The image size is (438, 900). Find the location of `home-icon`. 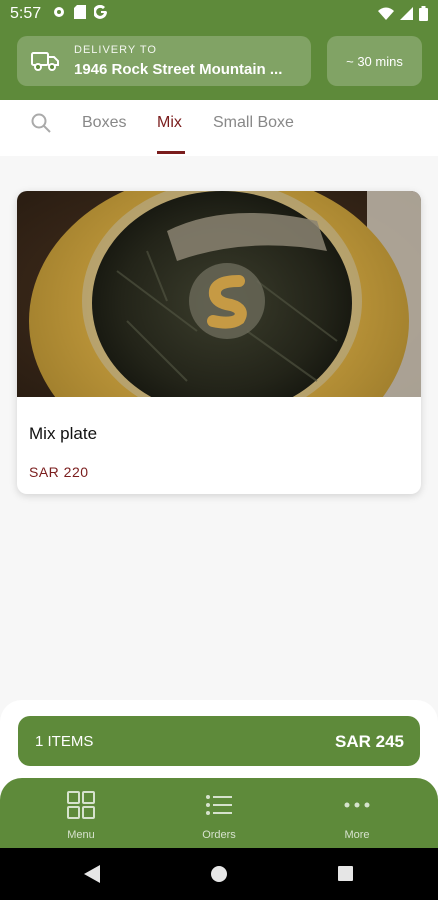

home-icon is located at coordinates (219, 874).